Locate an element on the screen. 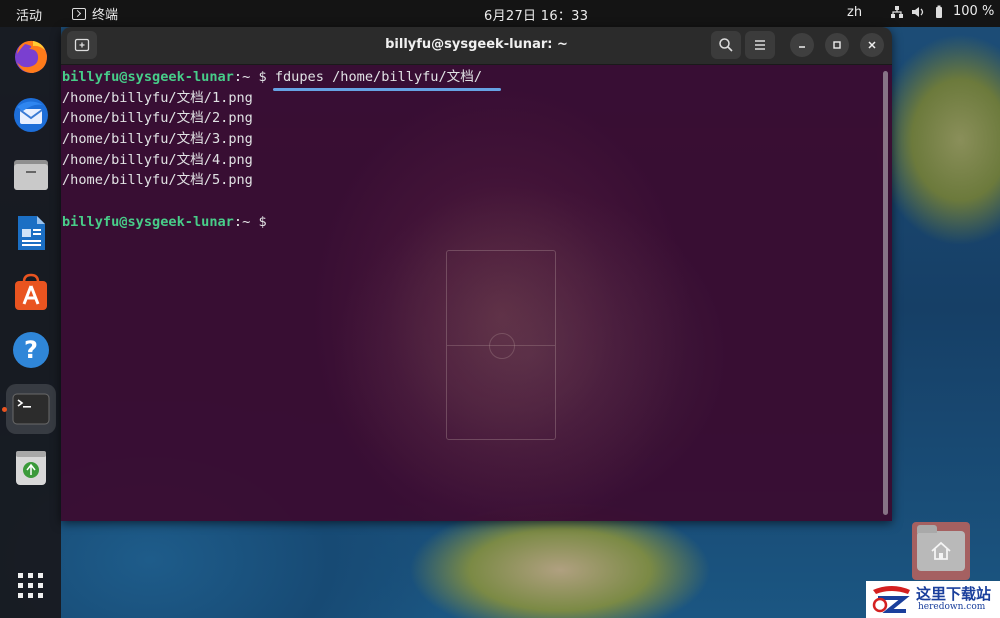 Image resolution: width=1000 pixels, height=618 pixels. terminal-app-icon is located at coordinates (79, 13).